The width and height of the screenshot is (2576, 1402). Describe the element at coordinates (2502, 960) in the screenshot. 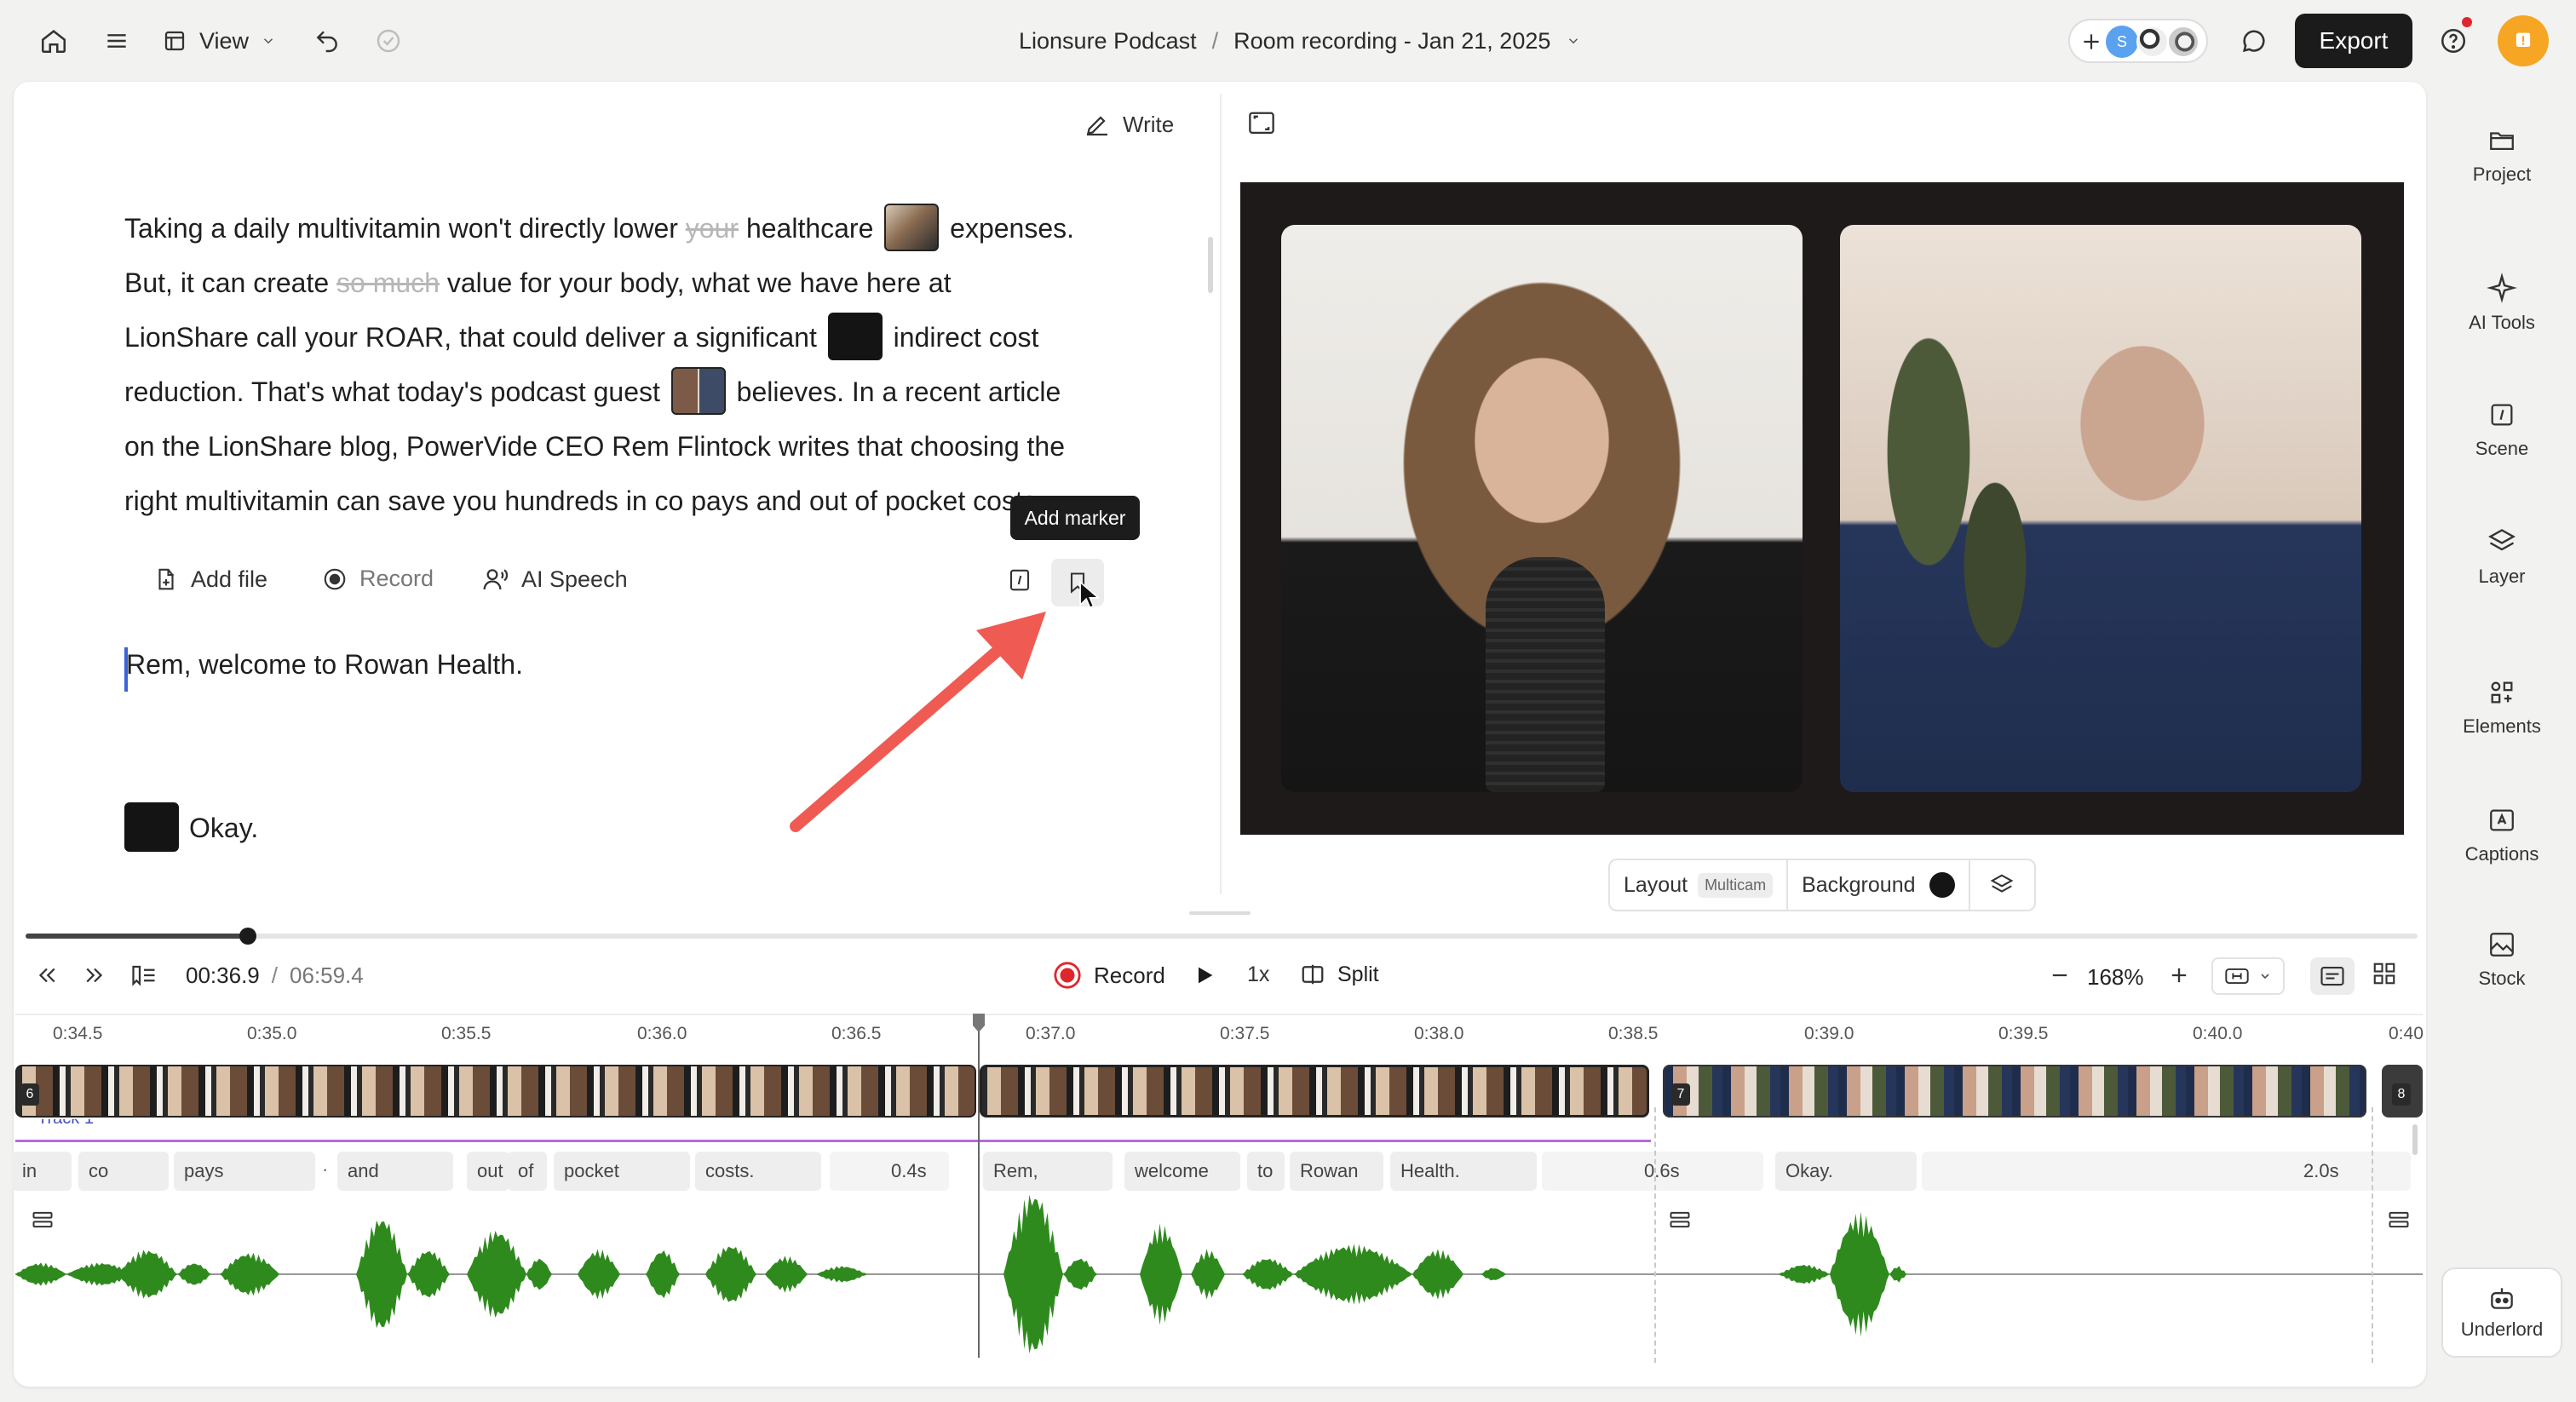

I see `sidebar-item-stock: Stock` at that location.